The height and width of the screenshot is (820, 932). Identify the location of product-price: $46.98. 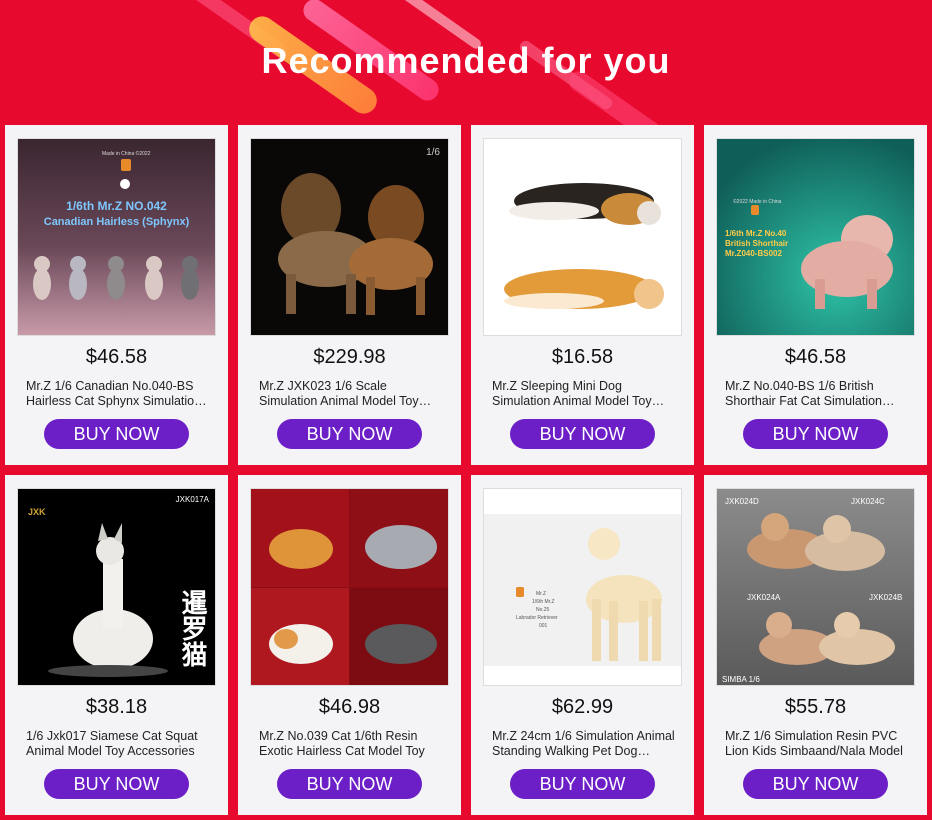
(349, 707).